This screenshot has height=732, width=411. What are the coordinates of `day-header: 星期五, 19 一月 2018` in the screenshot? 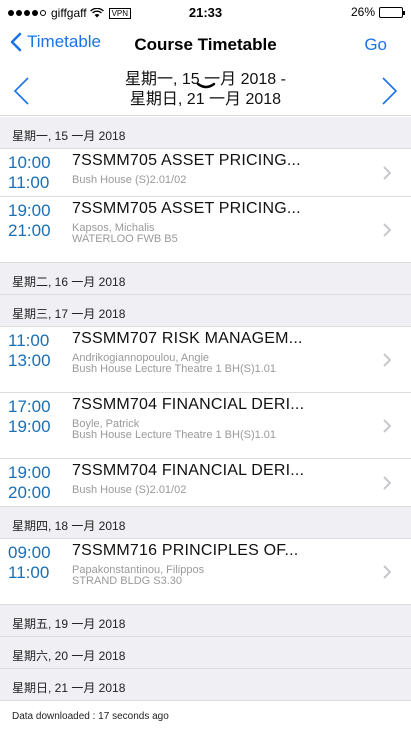 It's located at (205, 621).